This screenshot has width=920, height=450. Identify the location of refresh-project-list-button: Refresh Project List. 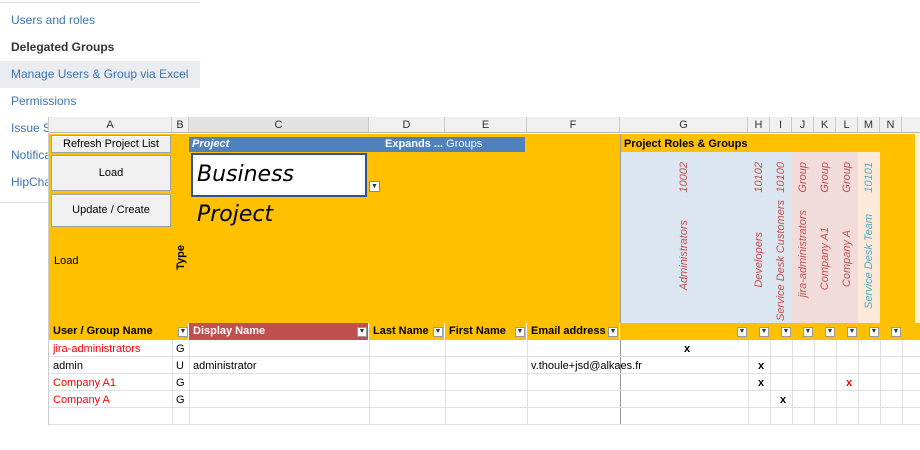
(111, 144).